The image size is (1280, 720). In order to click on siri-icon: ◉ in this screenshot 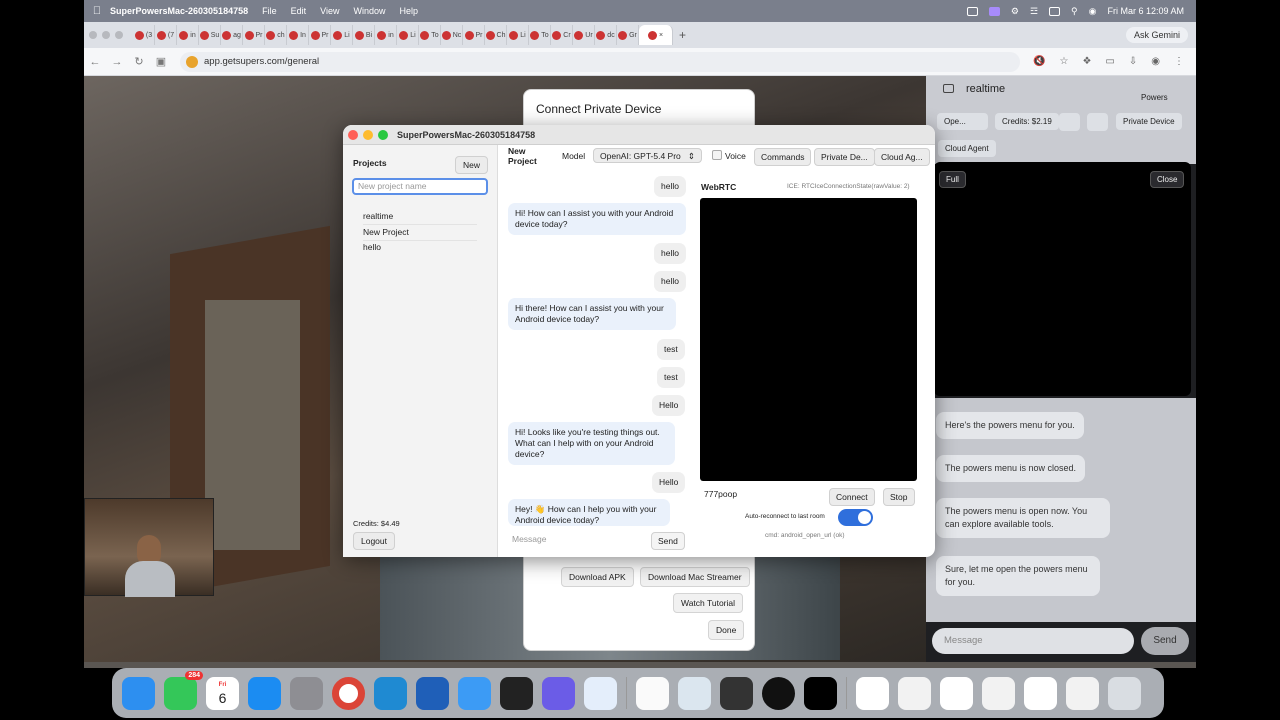, I will do `click(1093, 11)`.